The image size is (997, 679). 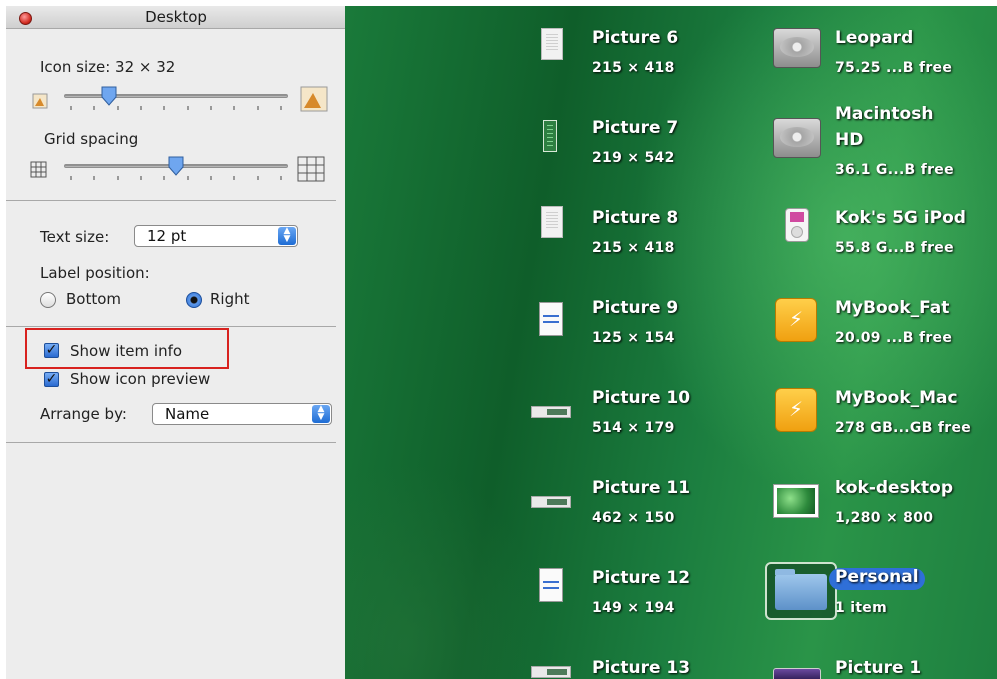 I want to click on bottom-radio, so click(x=48, y=300).